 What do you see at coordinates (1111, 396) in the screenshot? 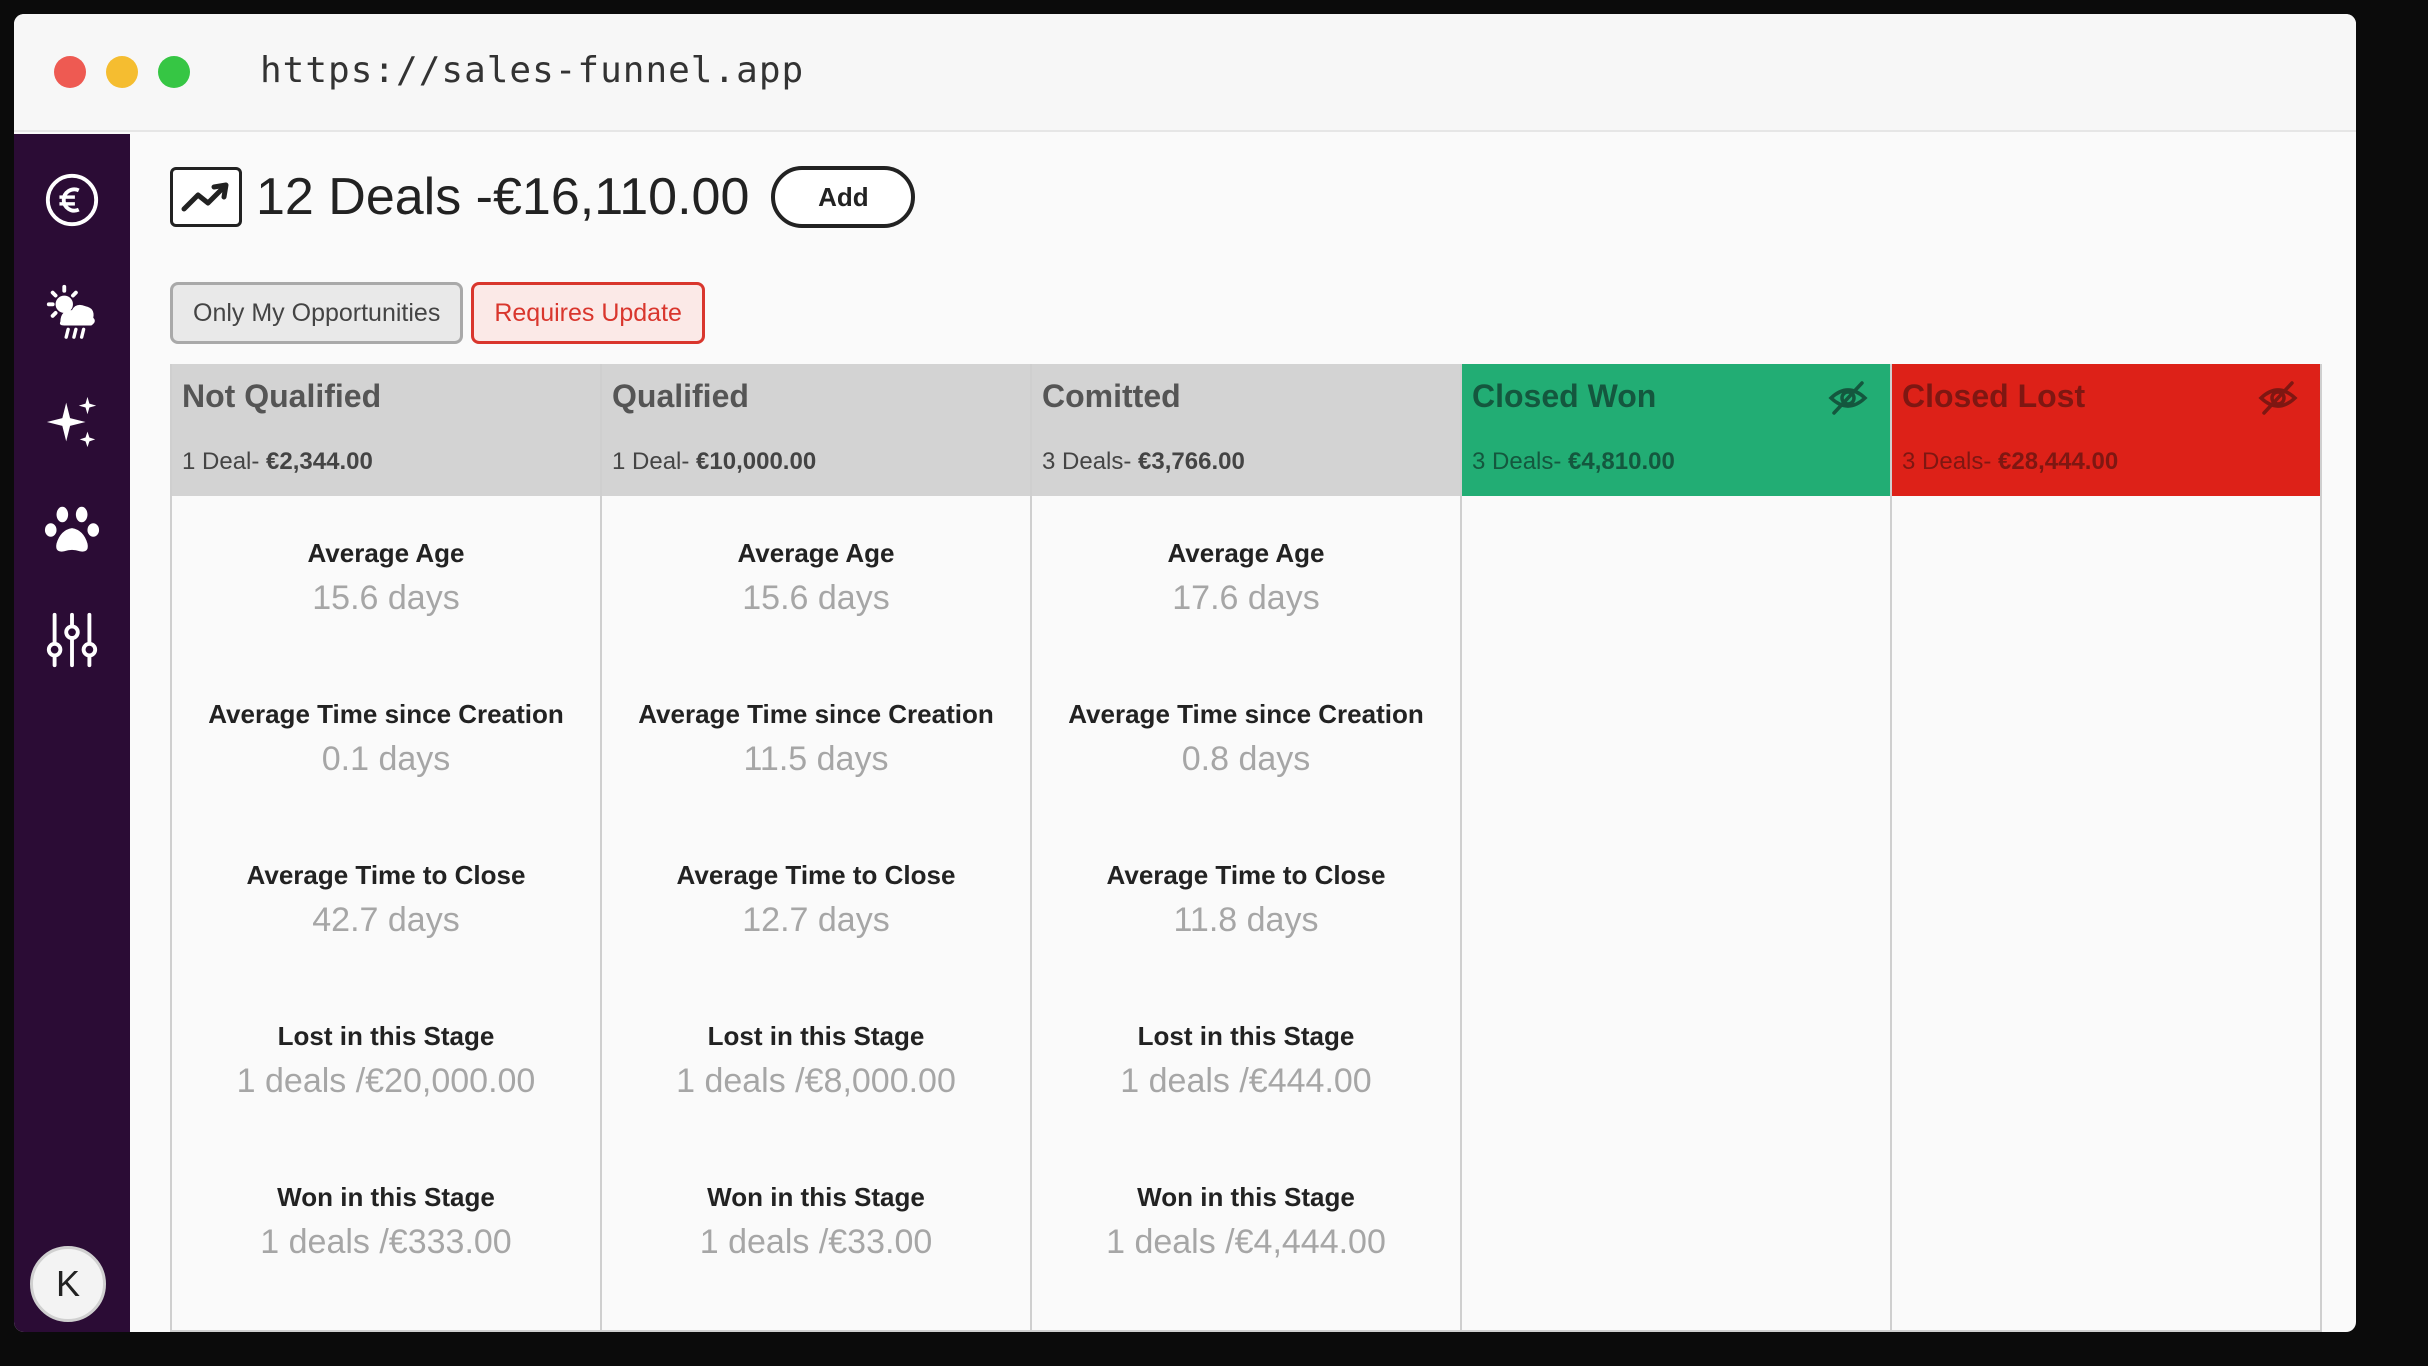
I see `stage-name: Comitted` at bounding box center [1111, 396].